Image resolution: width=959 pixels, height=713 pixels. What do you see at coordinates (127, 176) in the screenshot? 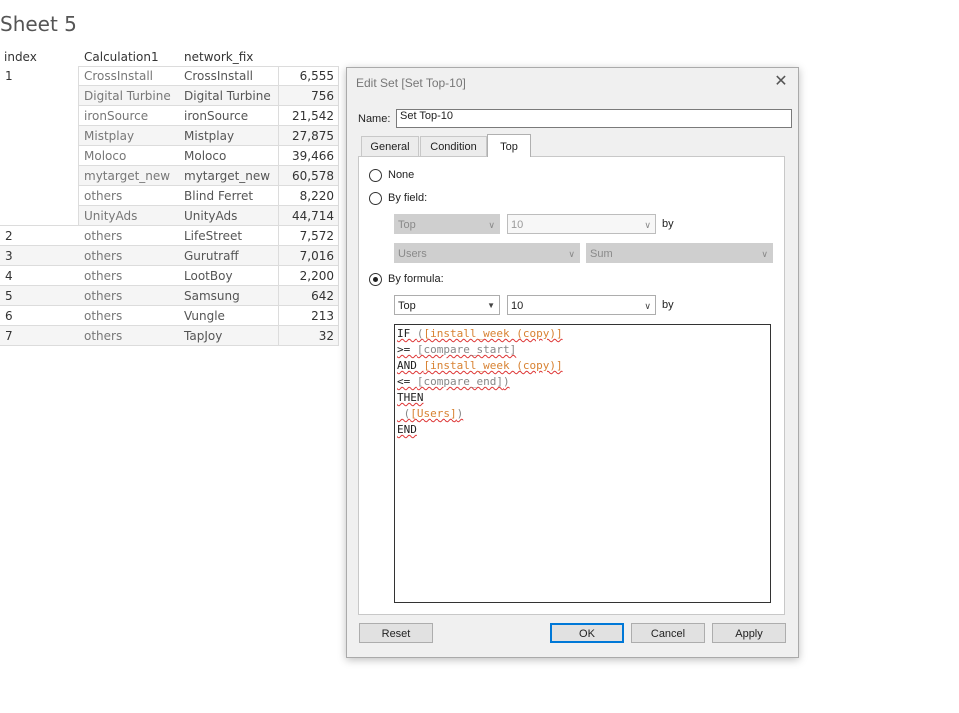
I see `calculation-cell: mytarget_new` at bounding box center [127, 176].